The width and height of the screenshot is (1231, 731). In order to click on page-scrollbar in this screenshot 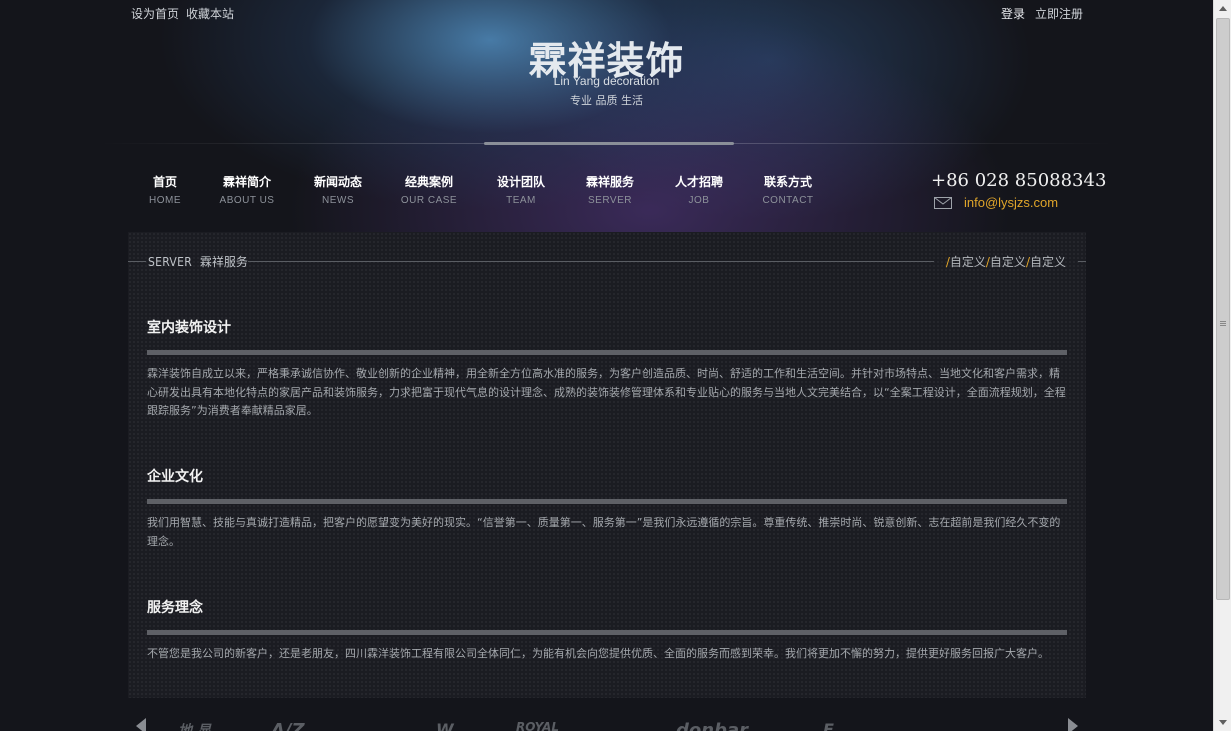, I will do `click(1222, 365)`.